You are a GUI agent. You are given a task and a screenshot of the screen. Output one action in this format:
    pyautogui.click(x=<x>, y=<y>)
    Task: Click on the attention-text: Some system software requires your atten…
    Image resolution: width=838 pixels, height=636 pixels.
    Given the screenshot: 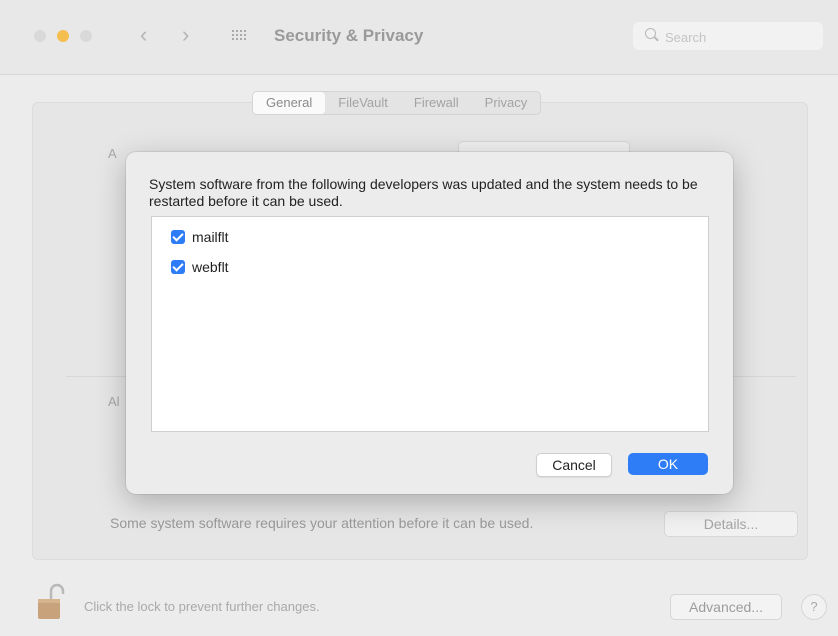 What is the action you would take?
    pyautogui.click(x=322, y=523)
    